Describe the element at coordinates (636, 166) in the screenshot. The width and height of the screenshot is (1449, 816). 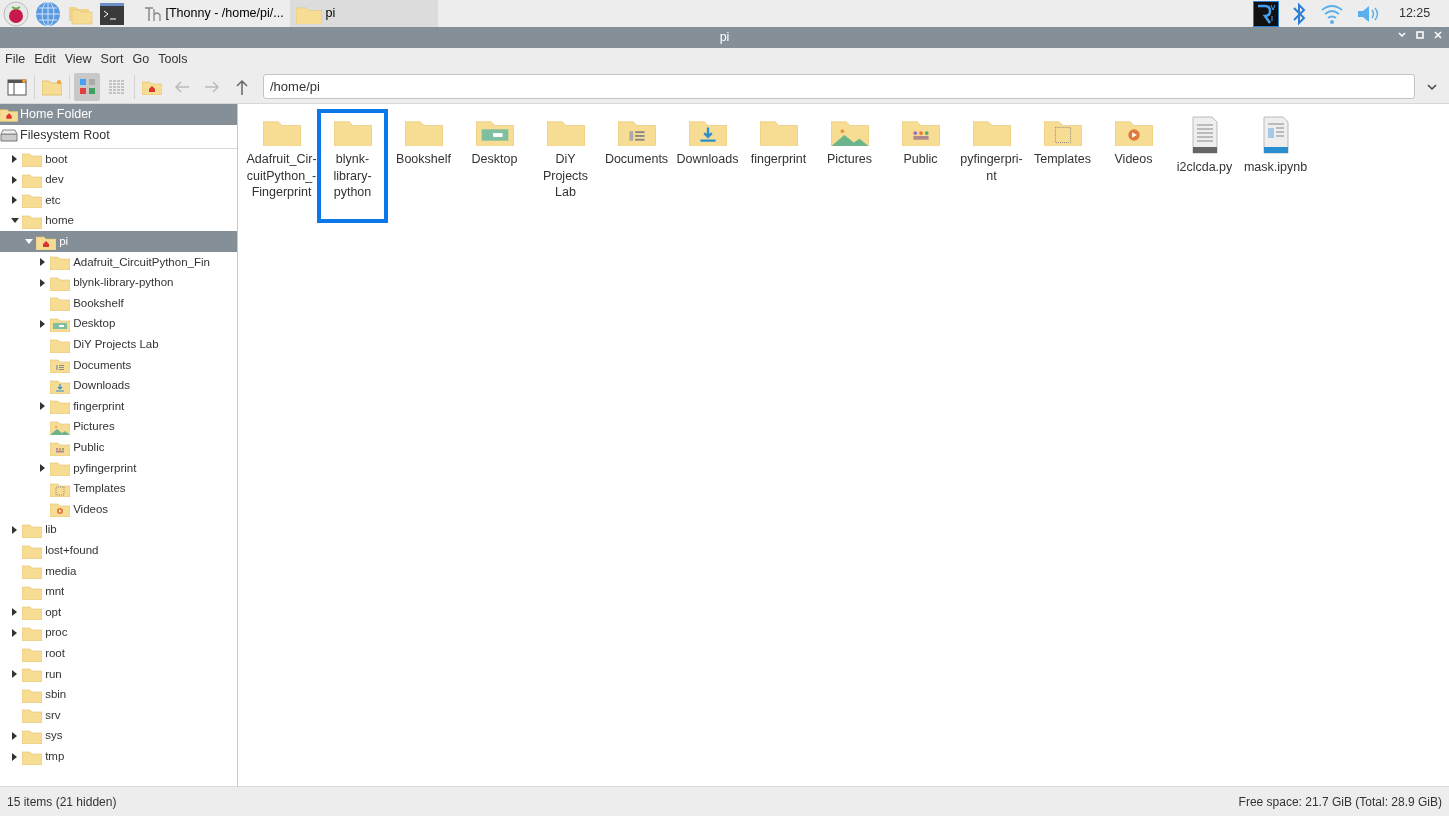
I see `folder-tile: Documents` at that location.